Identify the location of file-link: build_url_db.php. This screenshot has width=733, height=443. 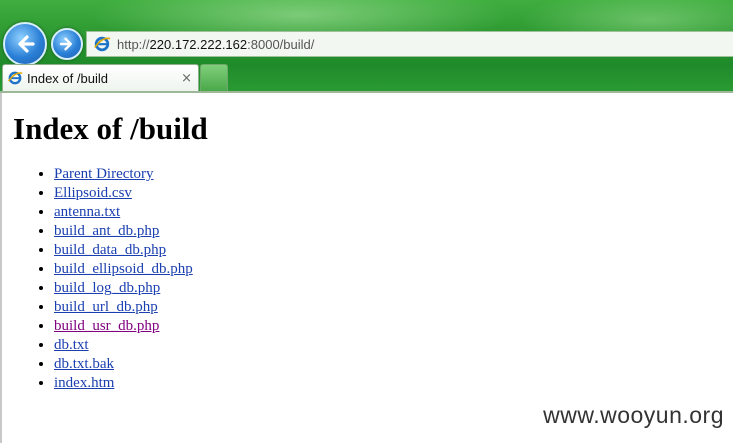
(106, 307).